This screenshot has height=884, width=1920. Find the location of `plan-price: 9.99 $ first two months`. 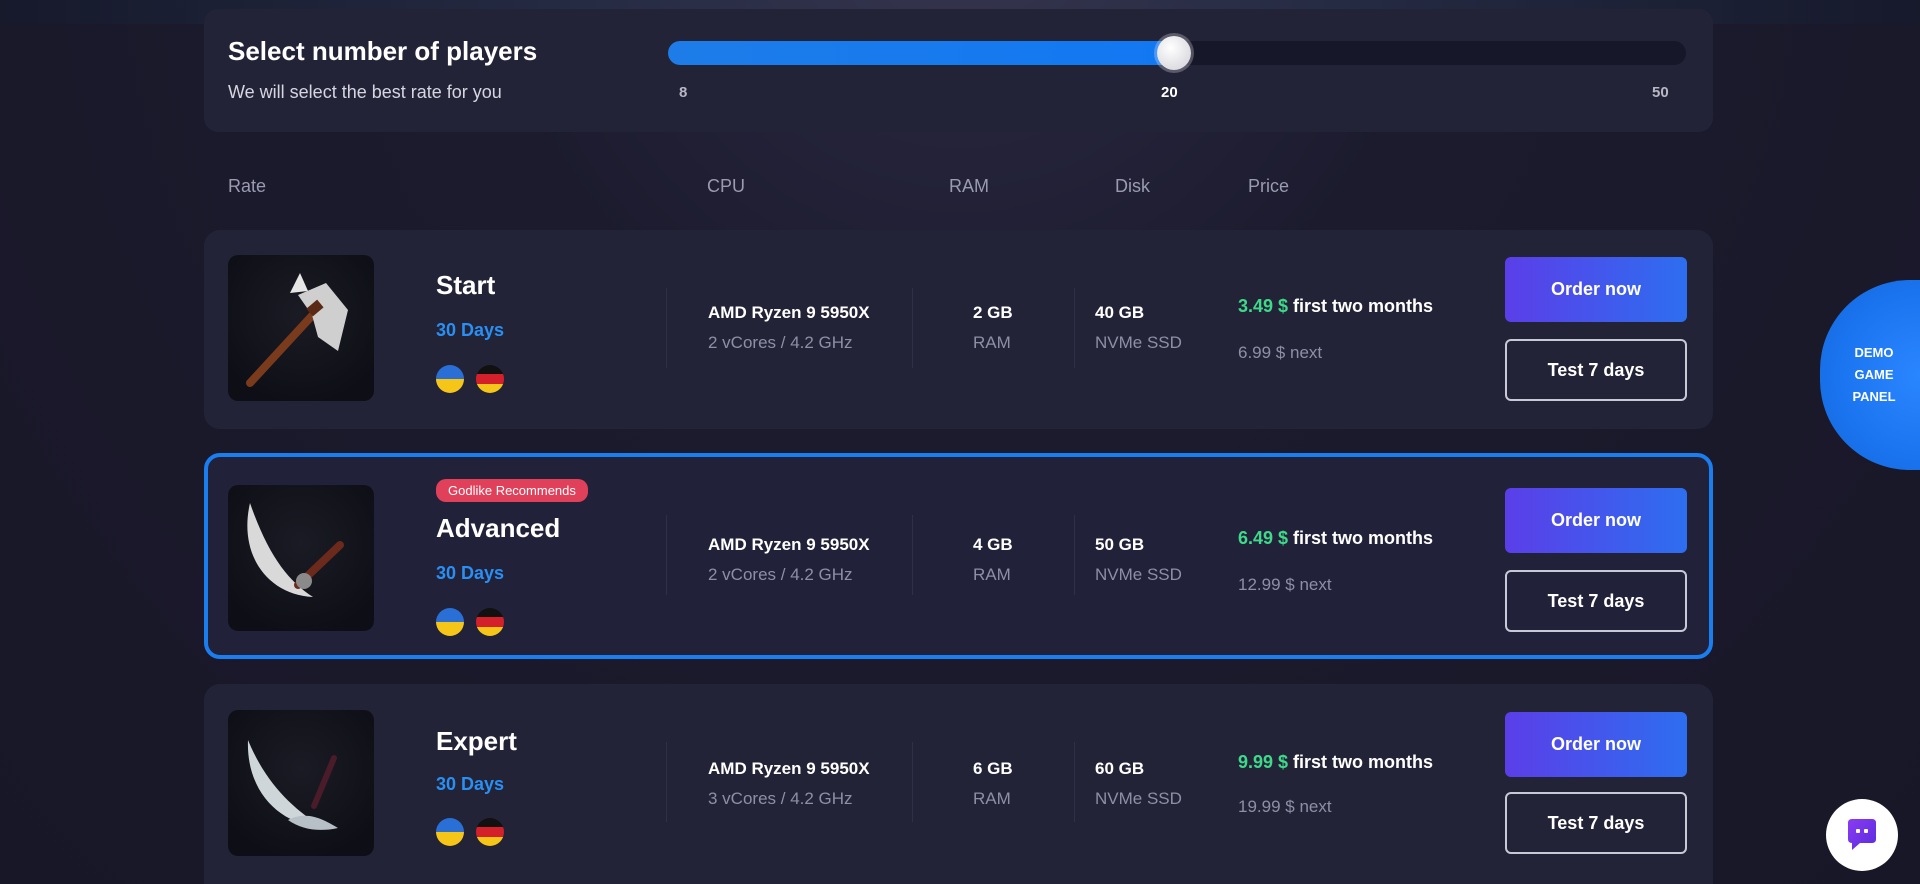

plan-price: 9.99 $ first two months is located at coordinates (1336, 762).